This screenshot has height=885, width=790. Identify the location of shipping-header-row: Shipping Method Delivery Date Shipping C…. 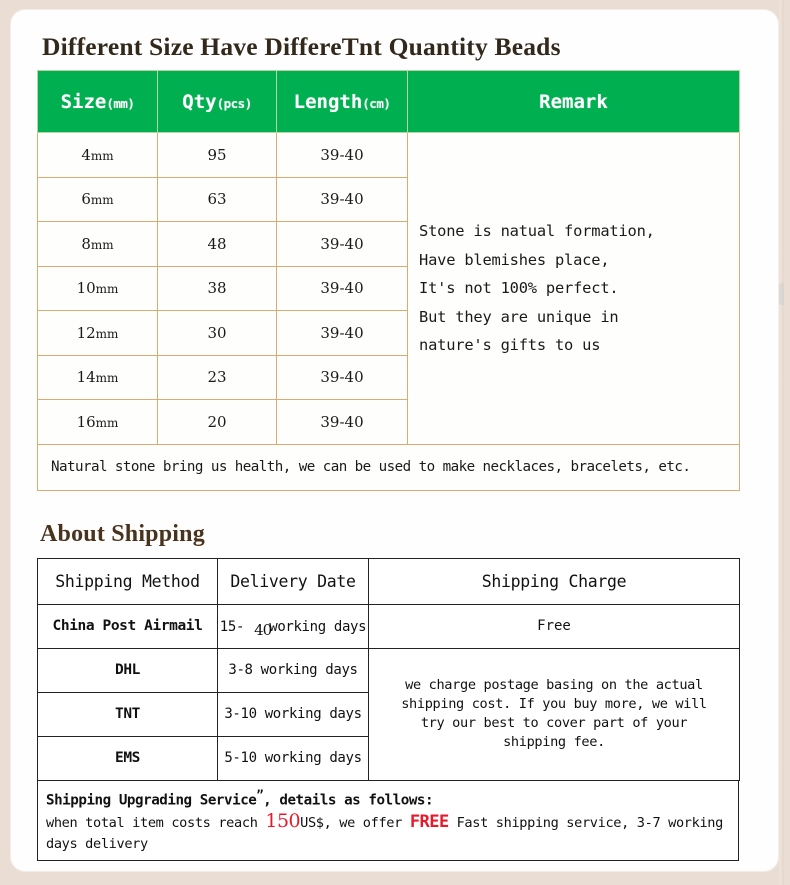
(388, 581).